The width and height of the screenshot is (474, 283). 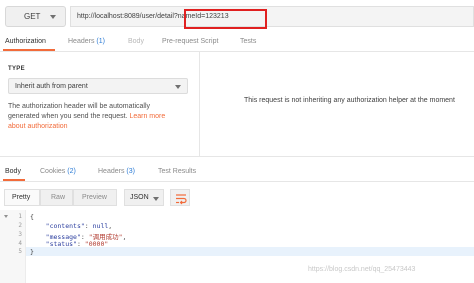 I want to click on format-label: JSON, so click(x=139, y=197).